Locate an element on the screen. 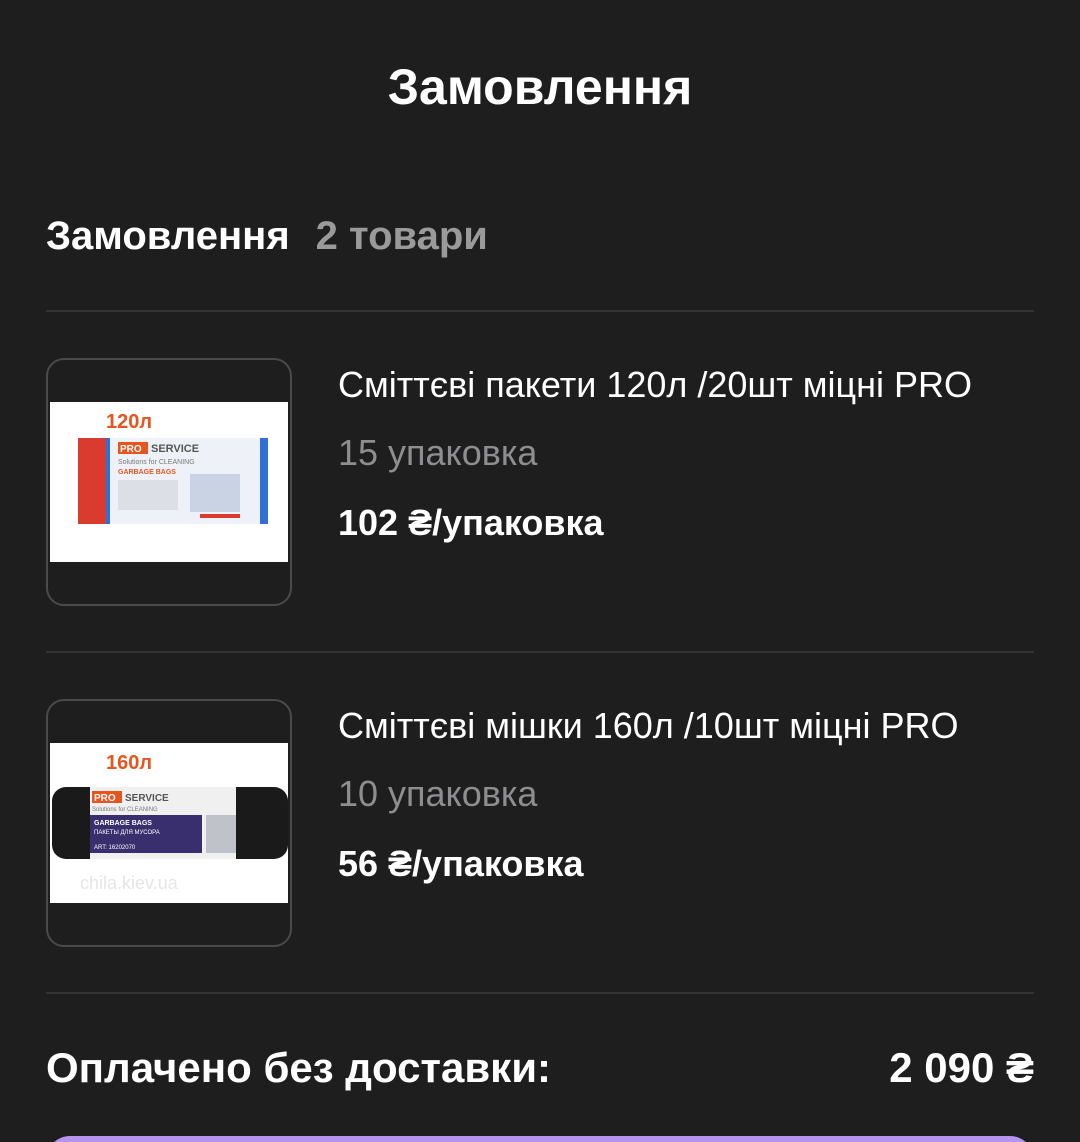  product-price: 102 ₴/упаковка is located at coordinates (471, 522).